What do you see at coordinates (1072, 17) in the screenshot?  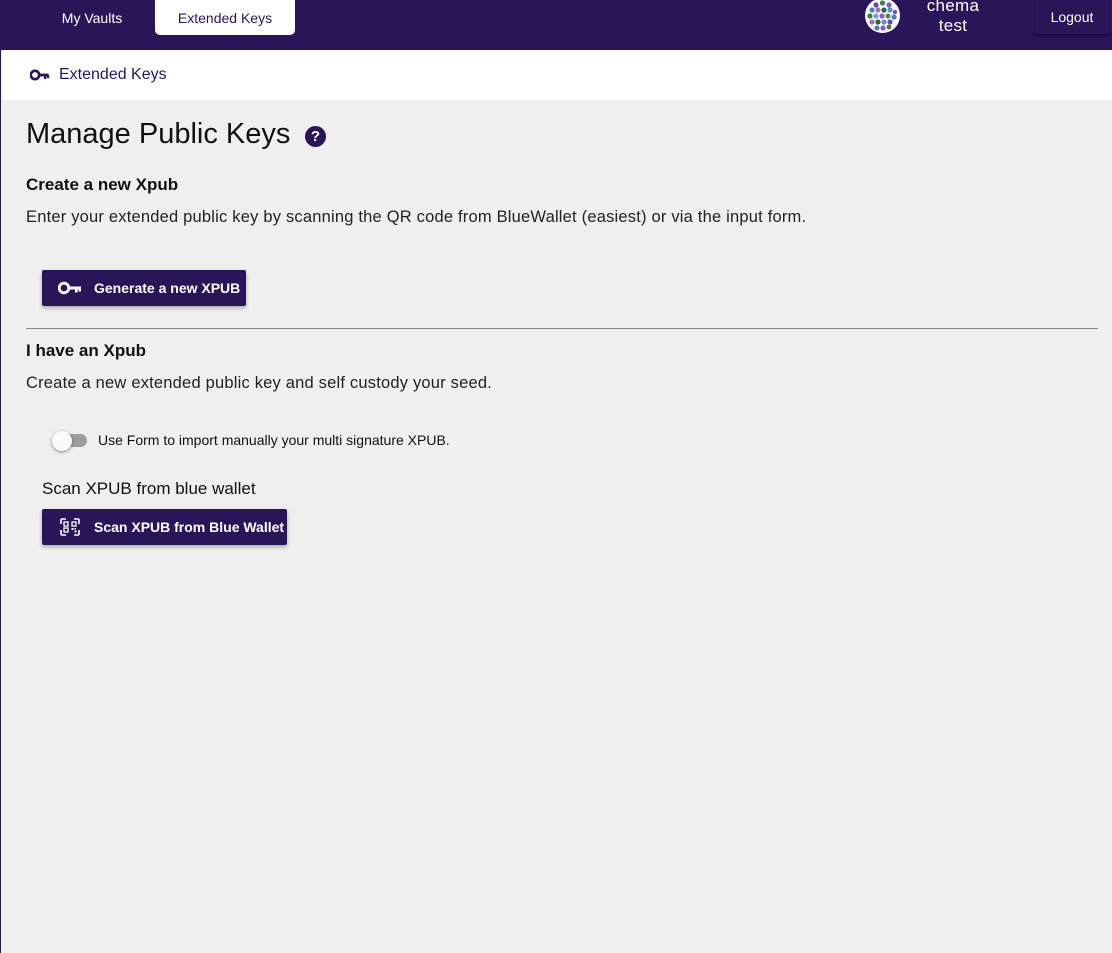 I see `logout-button: Logout` at bounding box center [1072, 17].